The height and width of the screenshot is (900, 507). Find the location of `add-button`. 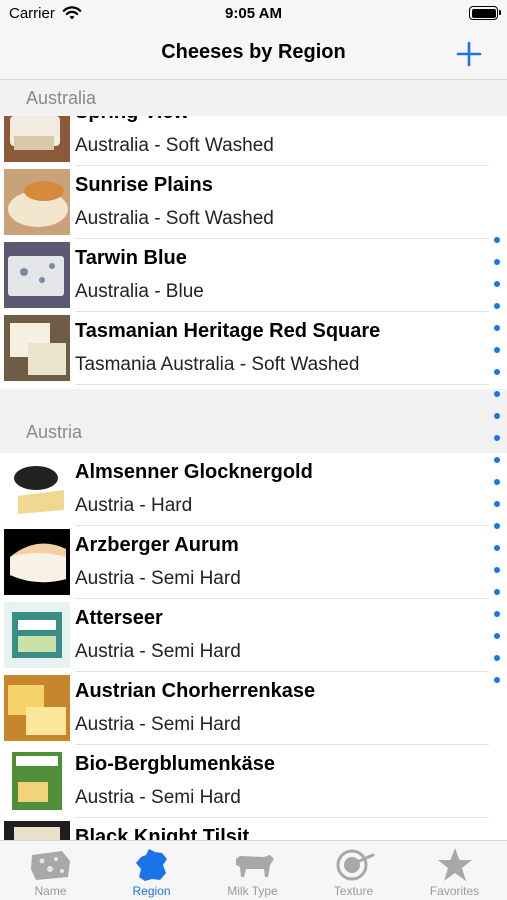

add-button is located at coordinates (469, 54).